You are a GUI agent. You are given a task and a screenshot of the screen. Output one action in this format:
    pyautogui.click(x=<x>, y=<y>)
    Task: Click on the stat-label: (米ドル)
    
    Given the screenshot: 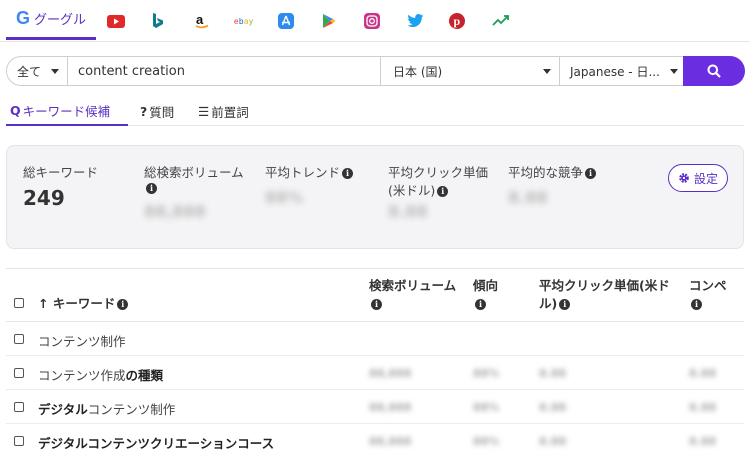 What is the action you would take?
    pyautogui.click(x=412, y=190)
    